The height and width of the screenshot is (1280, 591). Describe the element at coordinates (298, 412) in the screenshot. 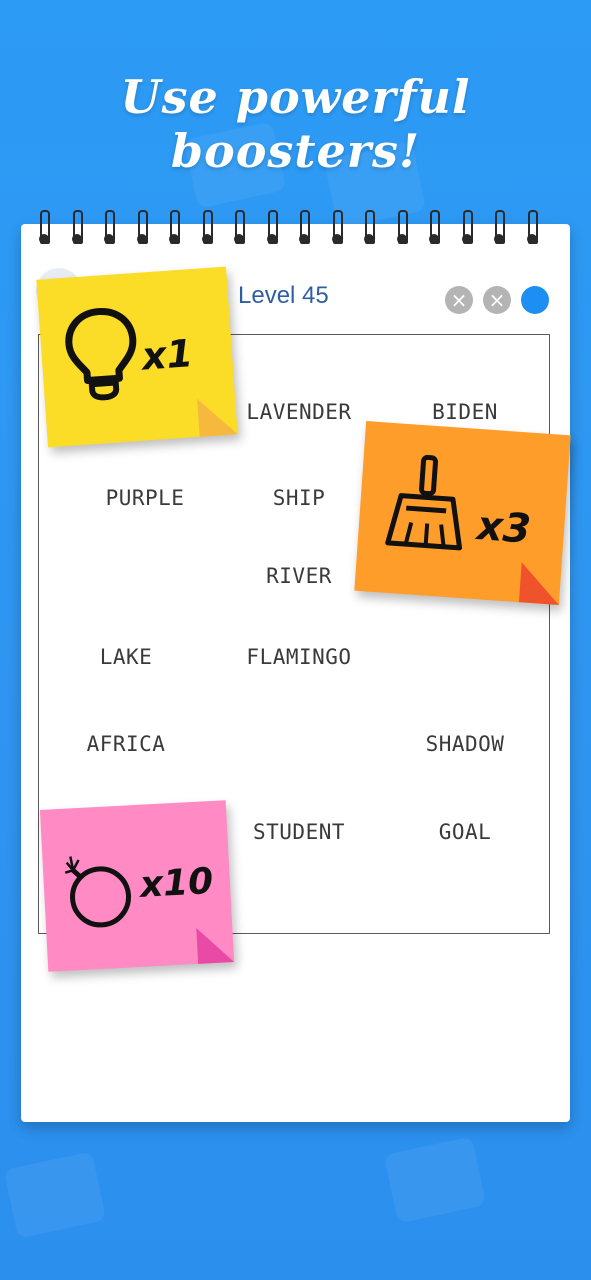

I see `word-tile: LAVENDER` at that location.